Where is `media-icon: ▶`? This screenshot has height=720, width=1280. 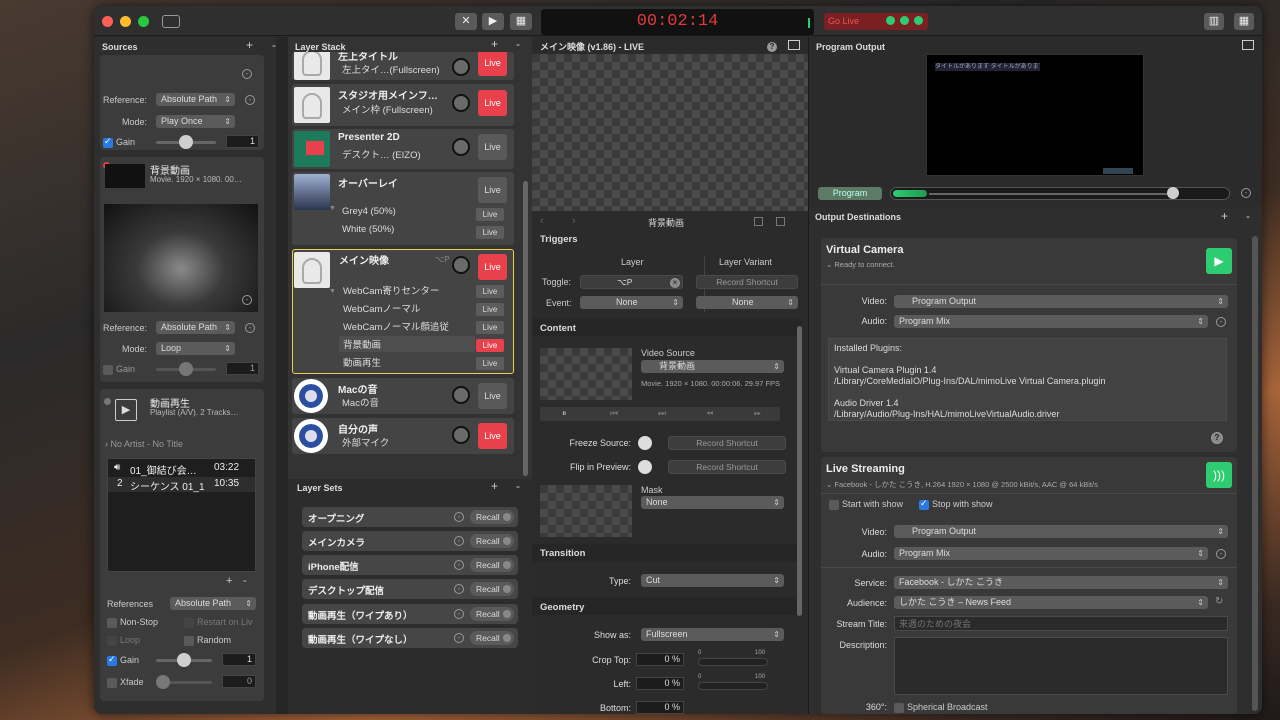 media-icon: ▶ is located at coordinates (493, 21).